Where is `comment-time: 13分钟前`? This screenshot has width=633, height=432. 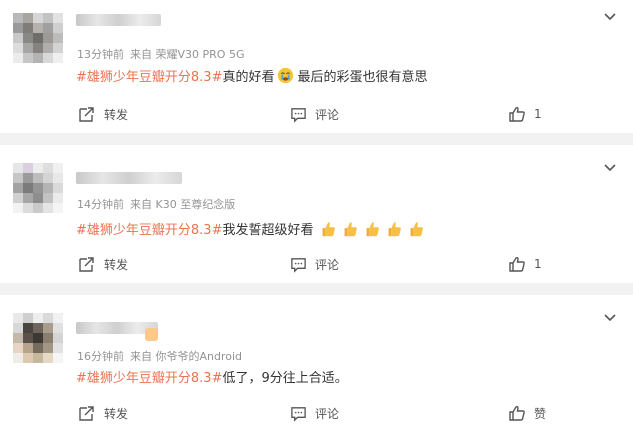 comment-time: 13分钟前 is located at coordinates (100, 54).